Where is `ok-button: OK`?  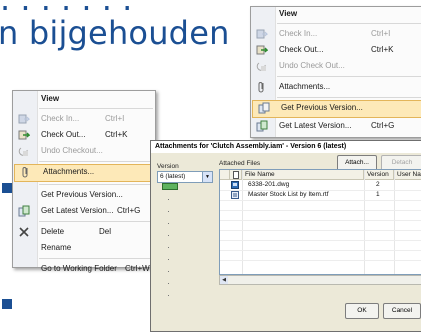
ok-button: OK is located at coordinates (362, 311).